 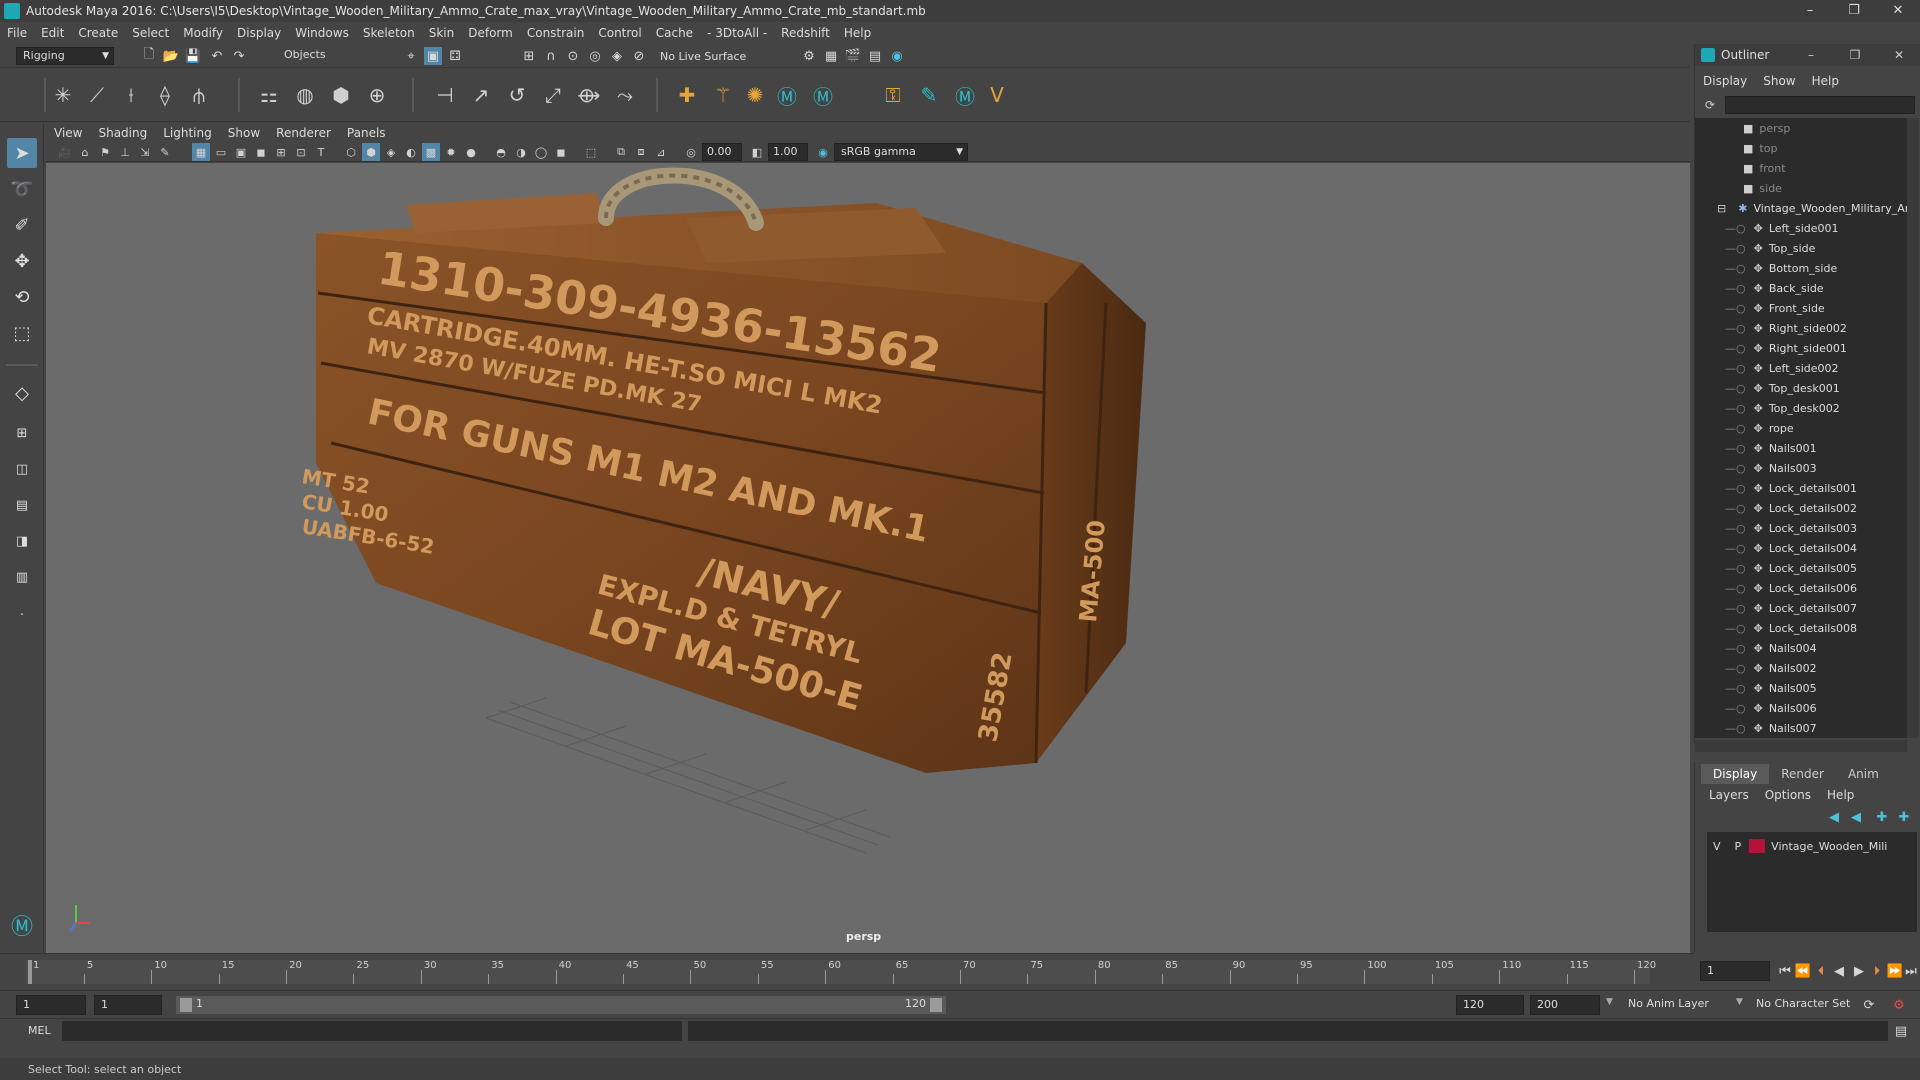 What do you see at coordinates (481, 95) in the screenshot?
I see `aim-constraint-icon: ↗` at bounding box center [481, 95].